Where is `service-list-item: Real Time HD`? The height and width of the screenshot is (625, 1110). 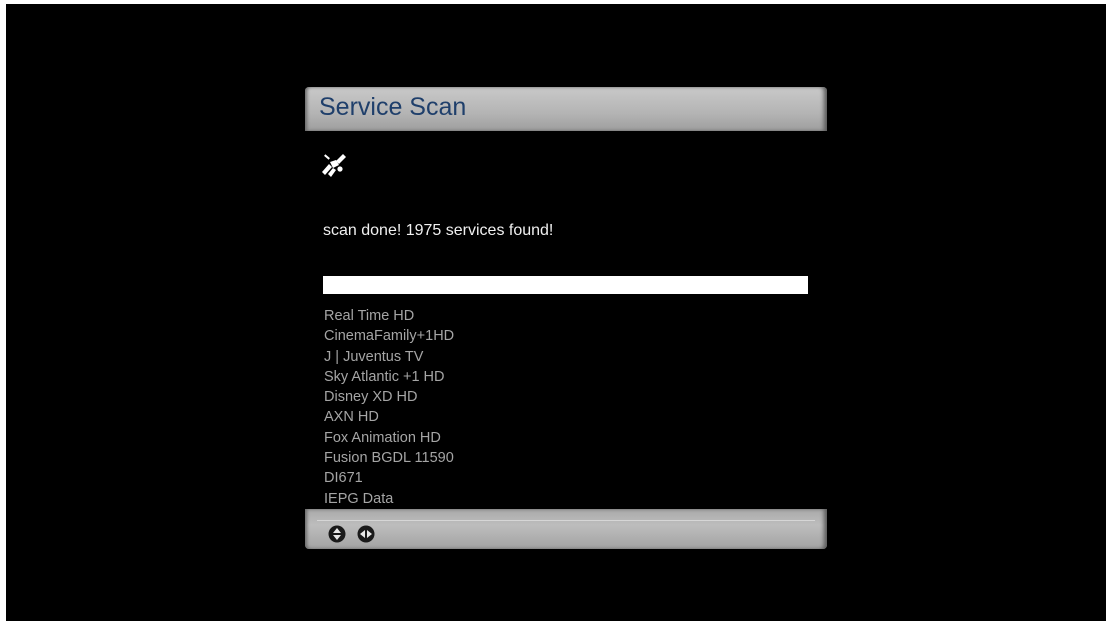
service-list-item: Real Time HD is located at coordinates (369, 316).